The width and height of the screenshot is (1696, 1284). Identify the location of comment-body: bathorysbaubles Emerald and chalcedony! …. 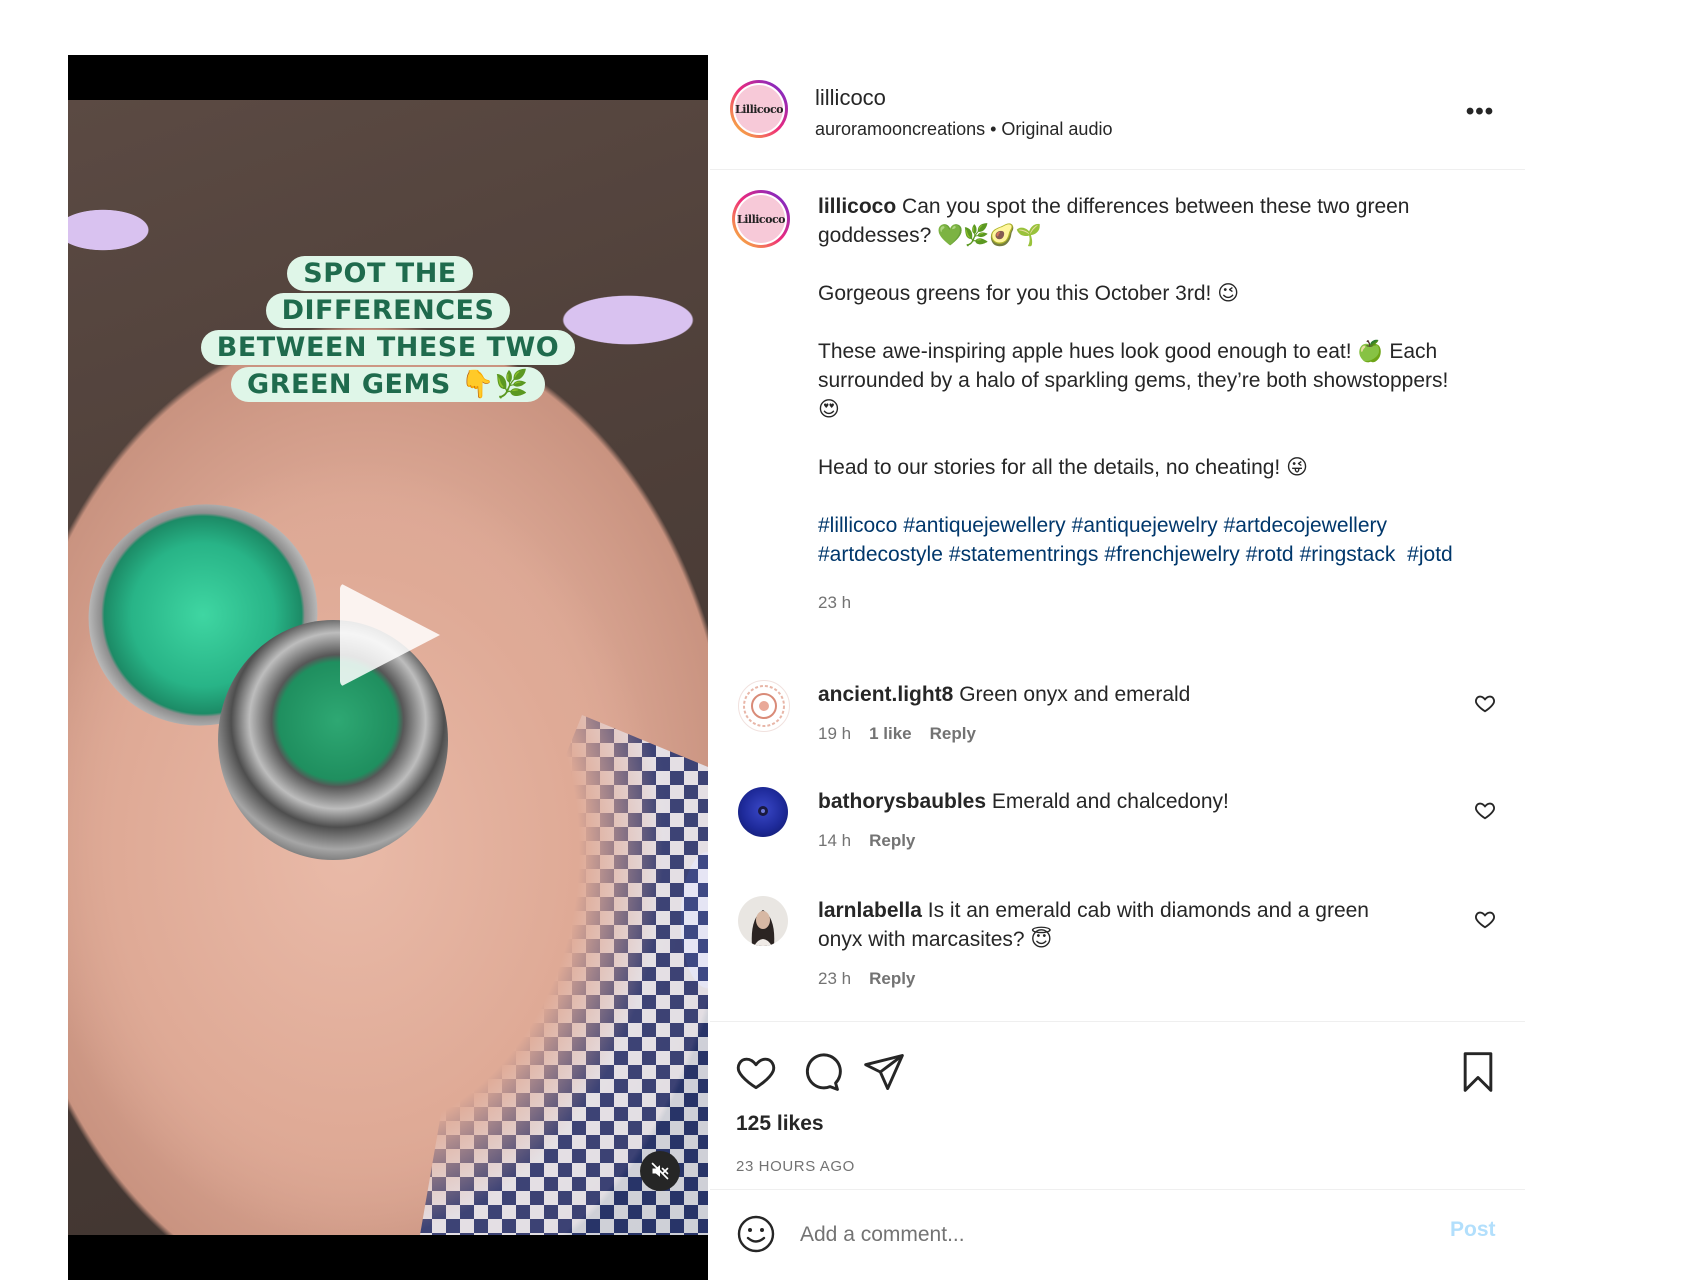
(1118, 821).